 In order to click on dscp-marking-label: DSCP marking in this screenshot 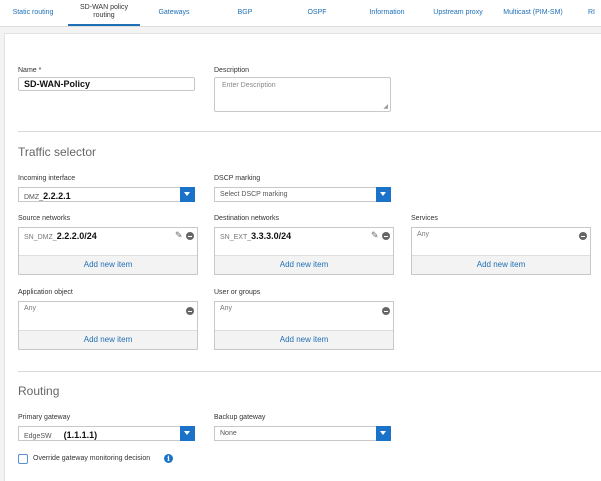, I will do `click(237, 178)`.